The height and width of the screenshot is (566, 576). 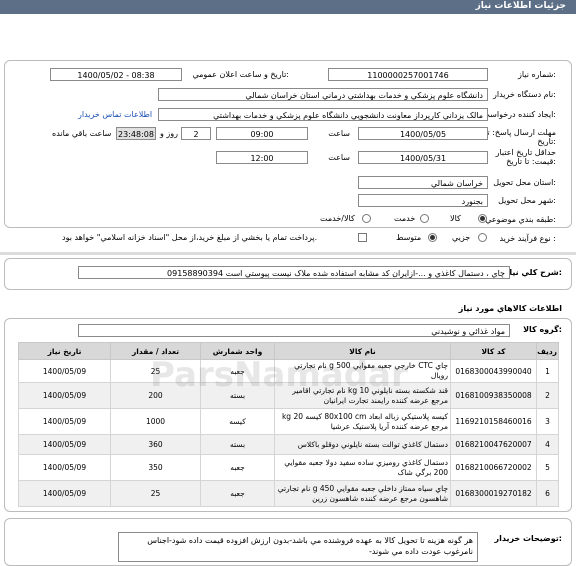 What do you see at coordinates (533, 272) in the screenshot?
I see `description-label: شرح کلي نياز:` at bounding box center [533, 272].